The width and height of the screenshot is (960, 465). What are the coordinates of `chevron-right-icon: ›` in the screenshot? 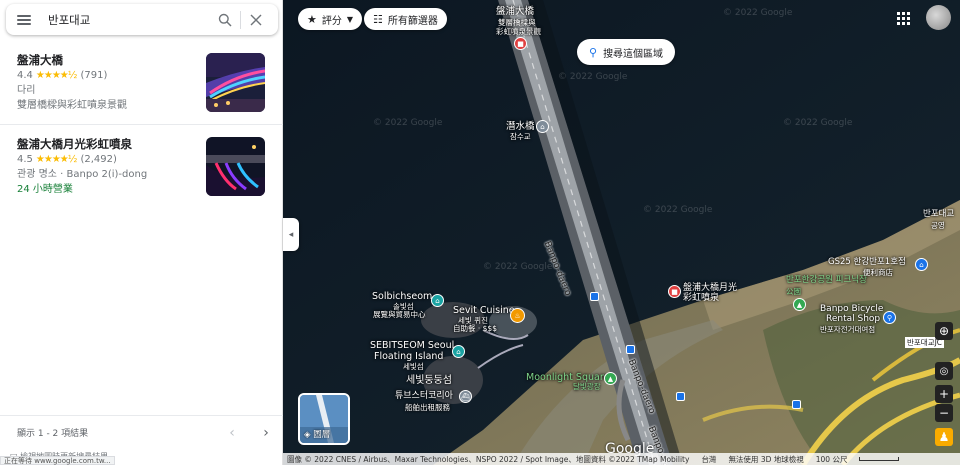 It's located at (266, 432).